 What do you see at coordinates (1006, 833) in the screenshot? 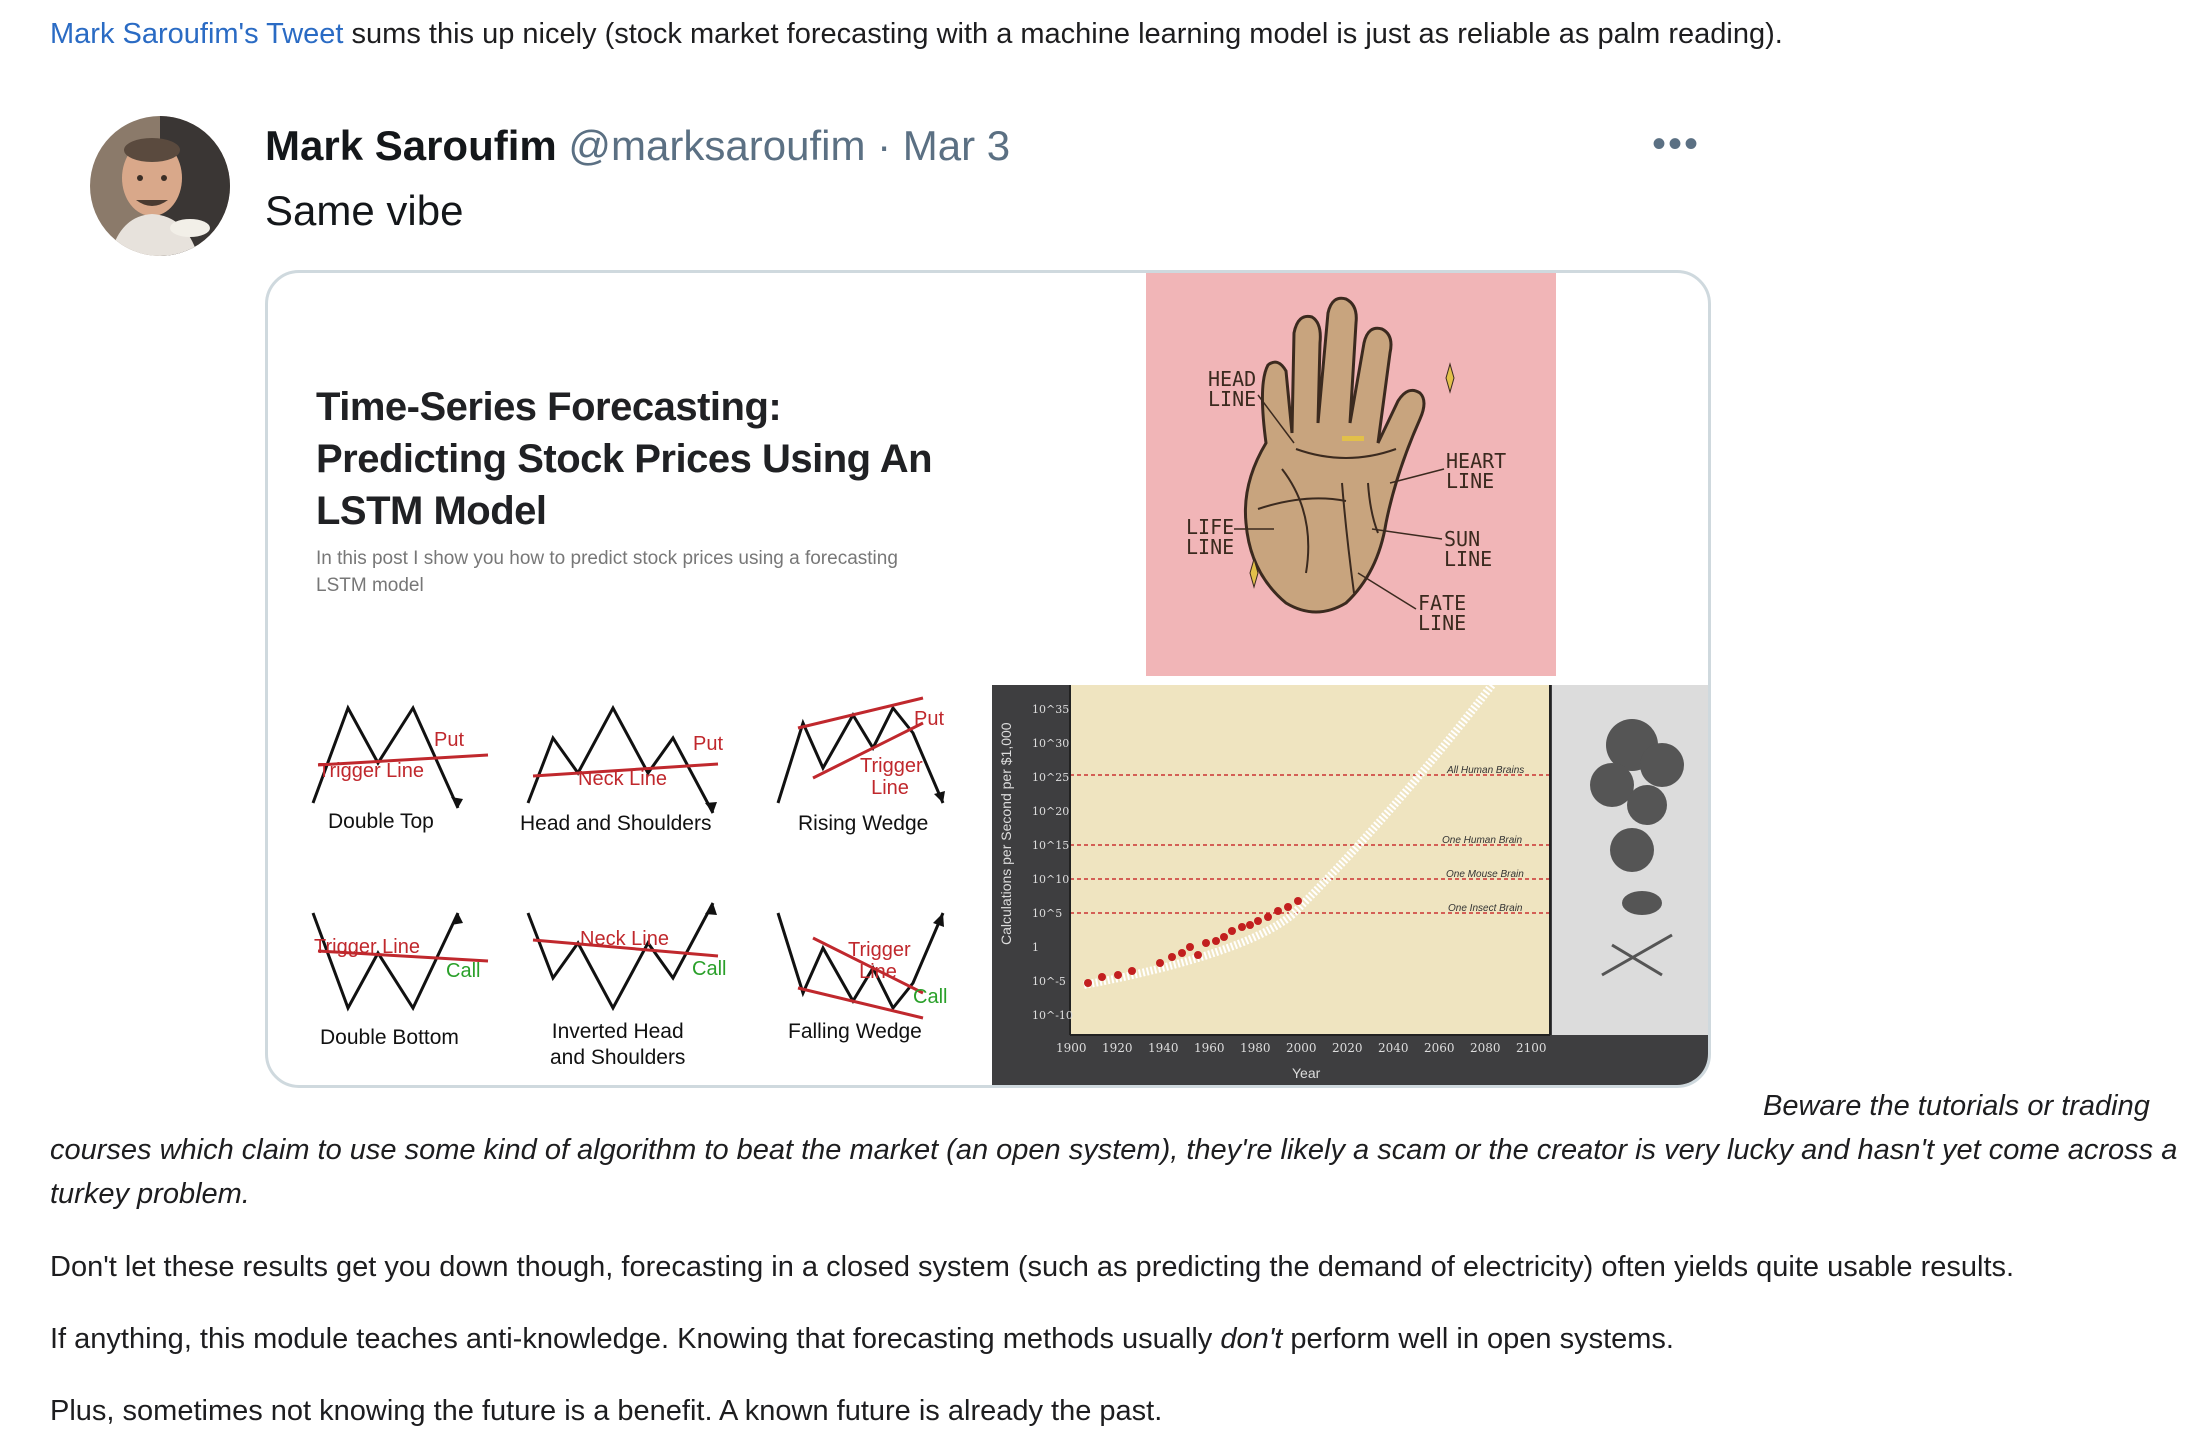
I see `chart-y-axis-label: Calculations per Second per $1,000` at bounding box center [1006, 833].